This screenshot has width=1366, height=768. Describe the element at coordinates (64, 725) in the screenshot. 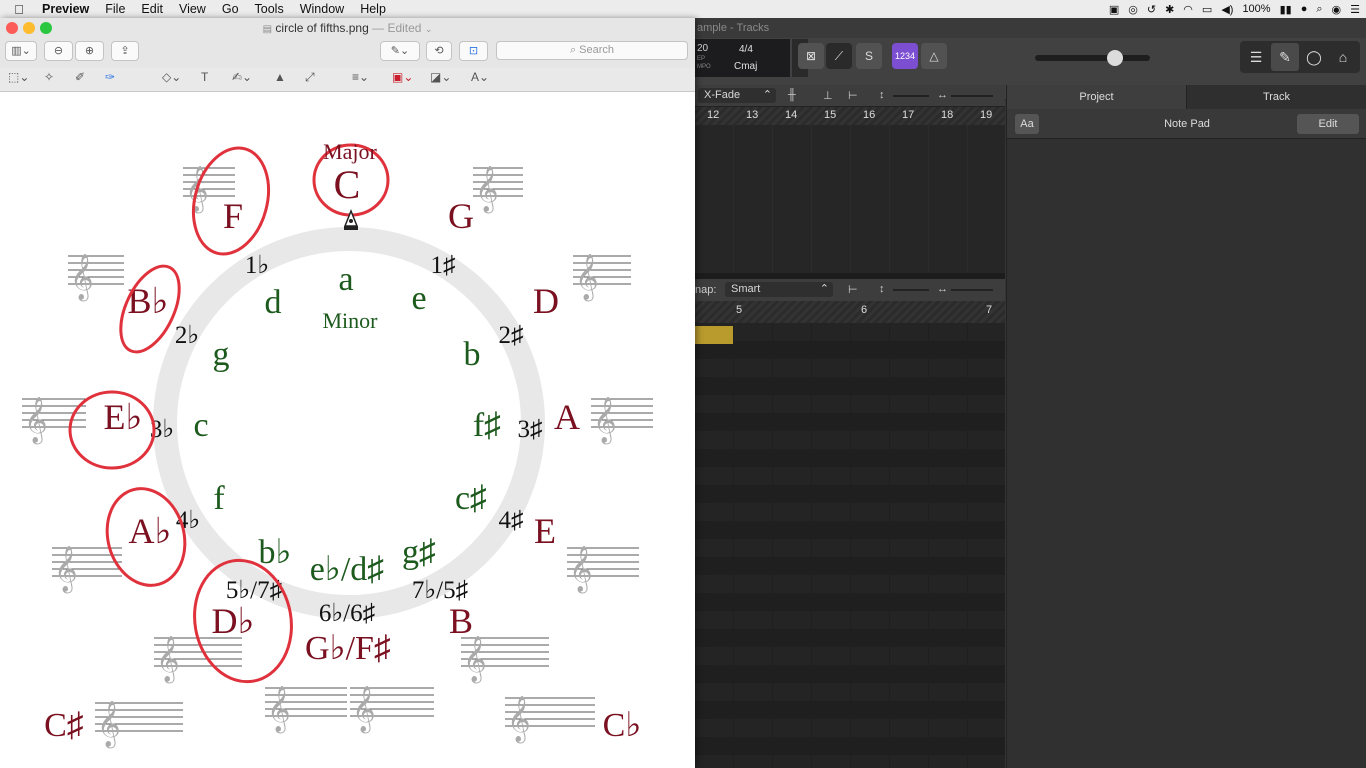

I see `outer-key-c-sharp: C♯` at that location.